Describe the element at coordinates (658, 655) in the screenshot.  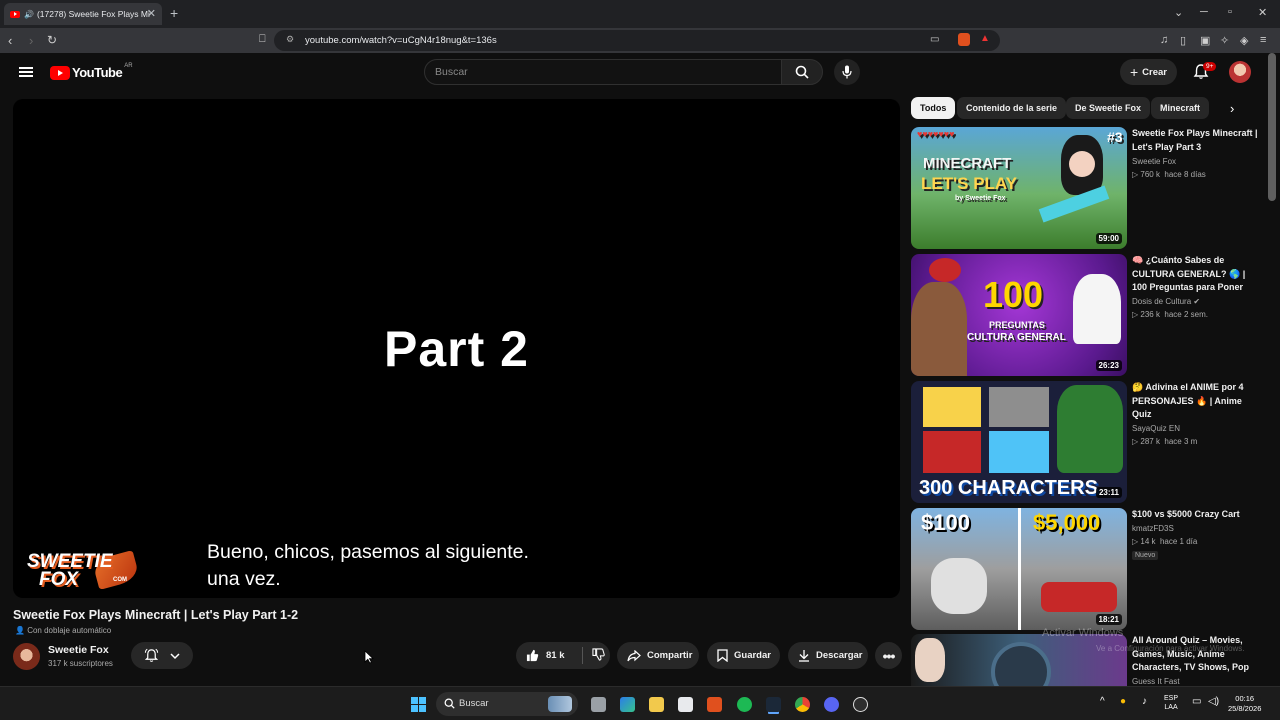
I see `share-button: Compartir` at that location.